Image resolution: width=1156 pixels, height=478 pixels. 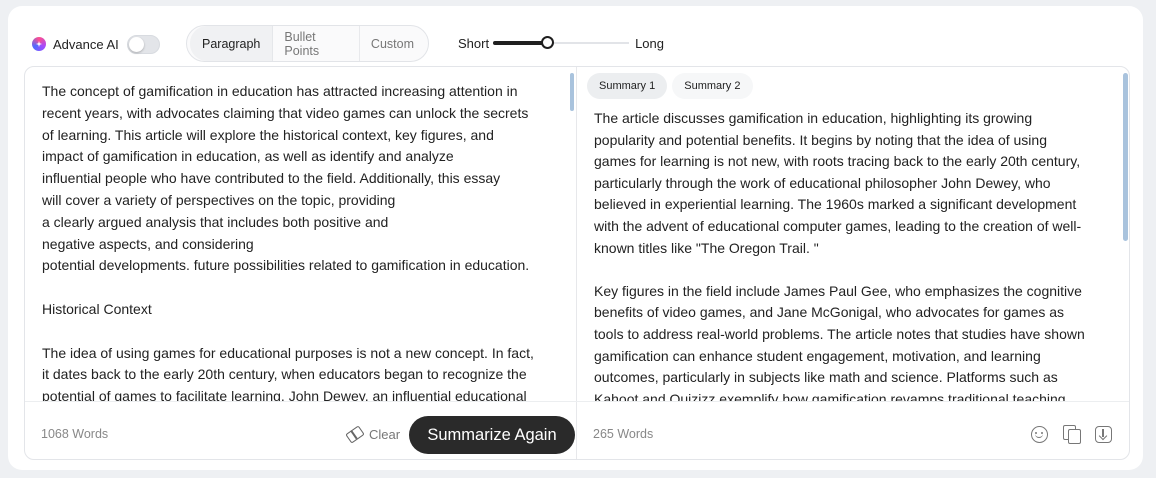 What do you see at coordinates (392, 43) in the screenshot?
I see `mode-custom: Custom` at bounding box center [392, 43].